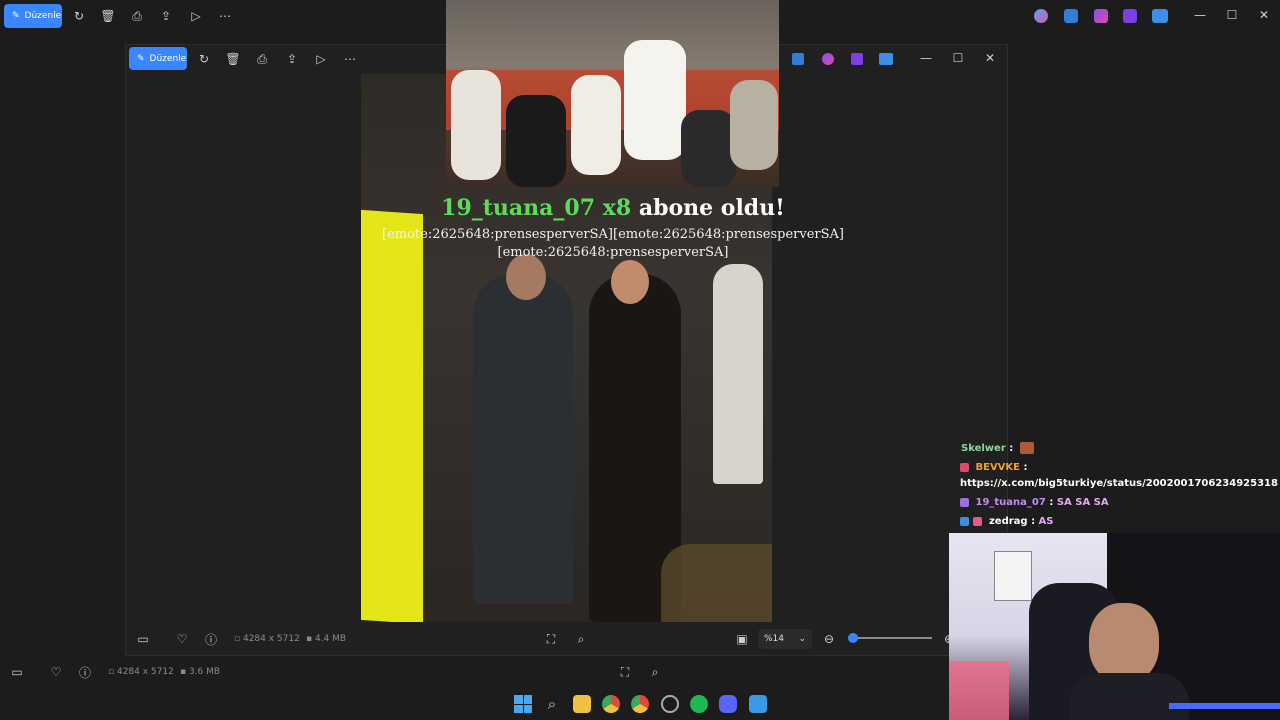 The height and width of the screenshot is (720, 1280). I want to click on sub-alert-title: 19_tuana_07 x8 abone oldu!, so click(613, 208).